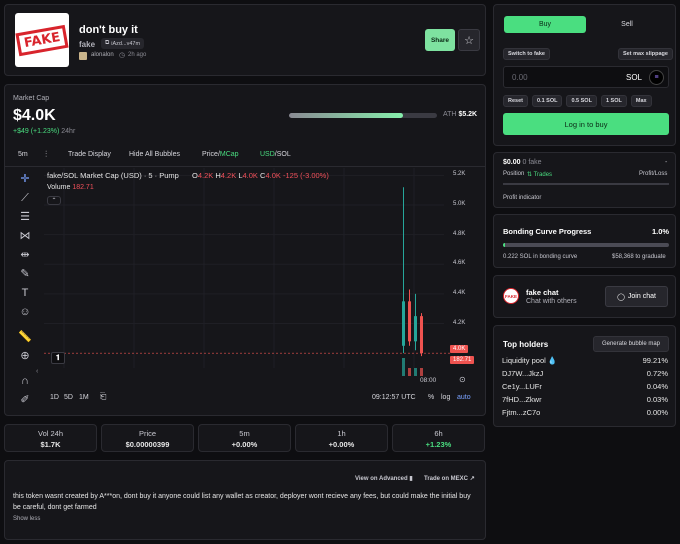 This screenshot has height=544, width=680. Describe the element at coordinates (459, 292) in the screenshot. I see `y-tick-label: 4.4K` at that location.